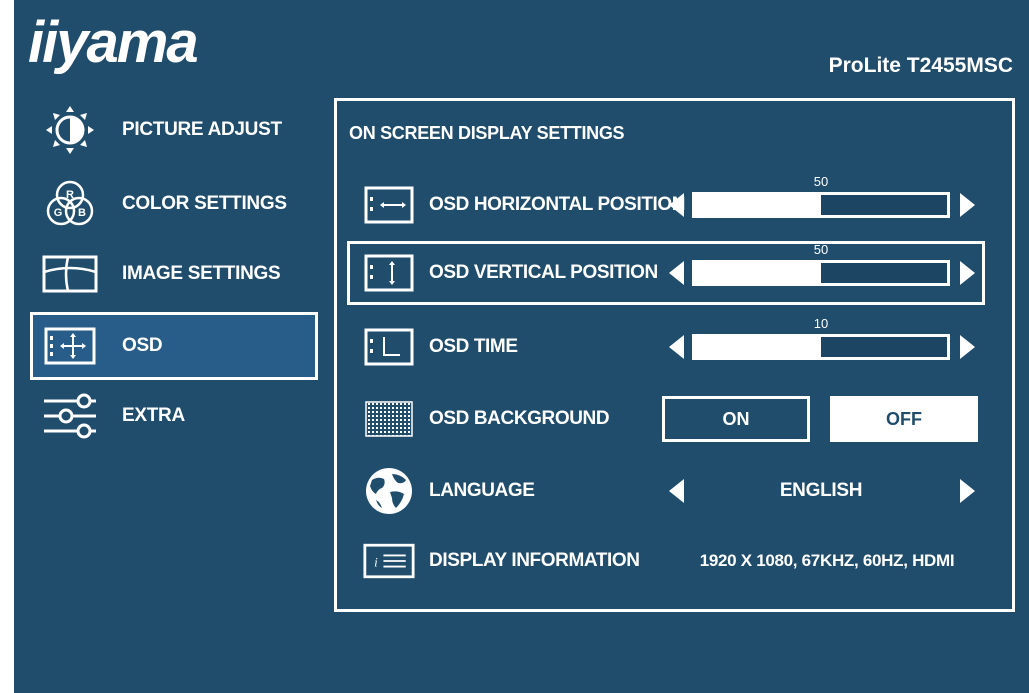 The height and width of the screenshot is (693, 1029). I want to click on sidebar-item-label: EXTRA, so click(153, 415).